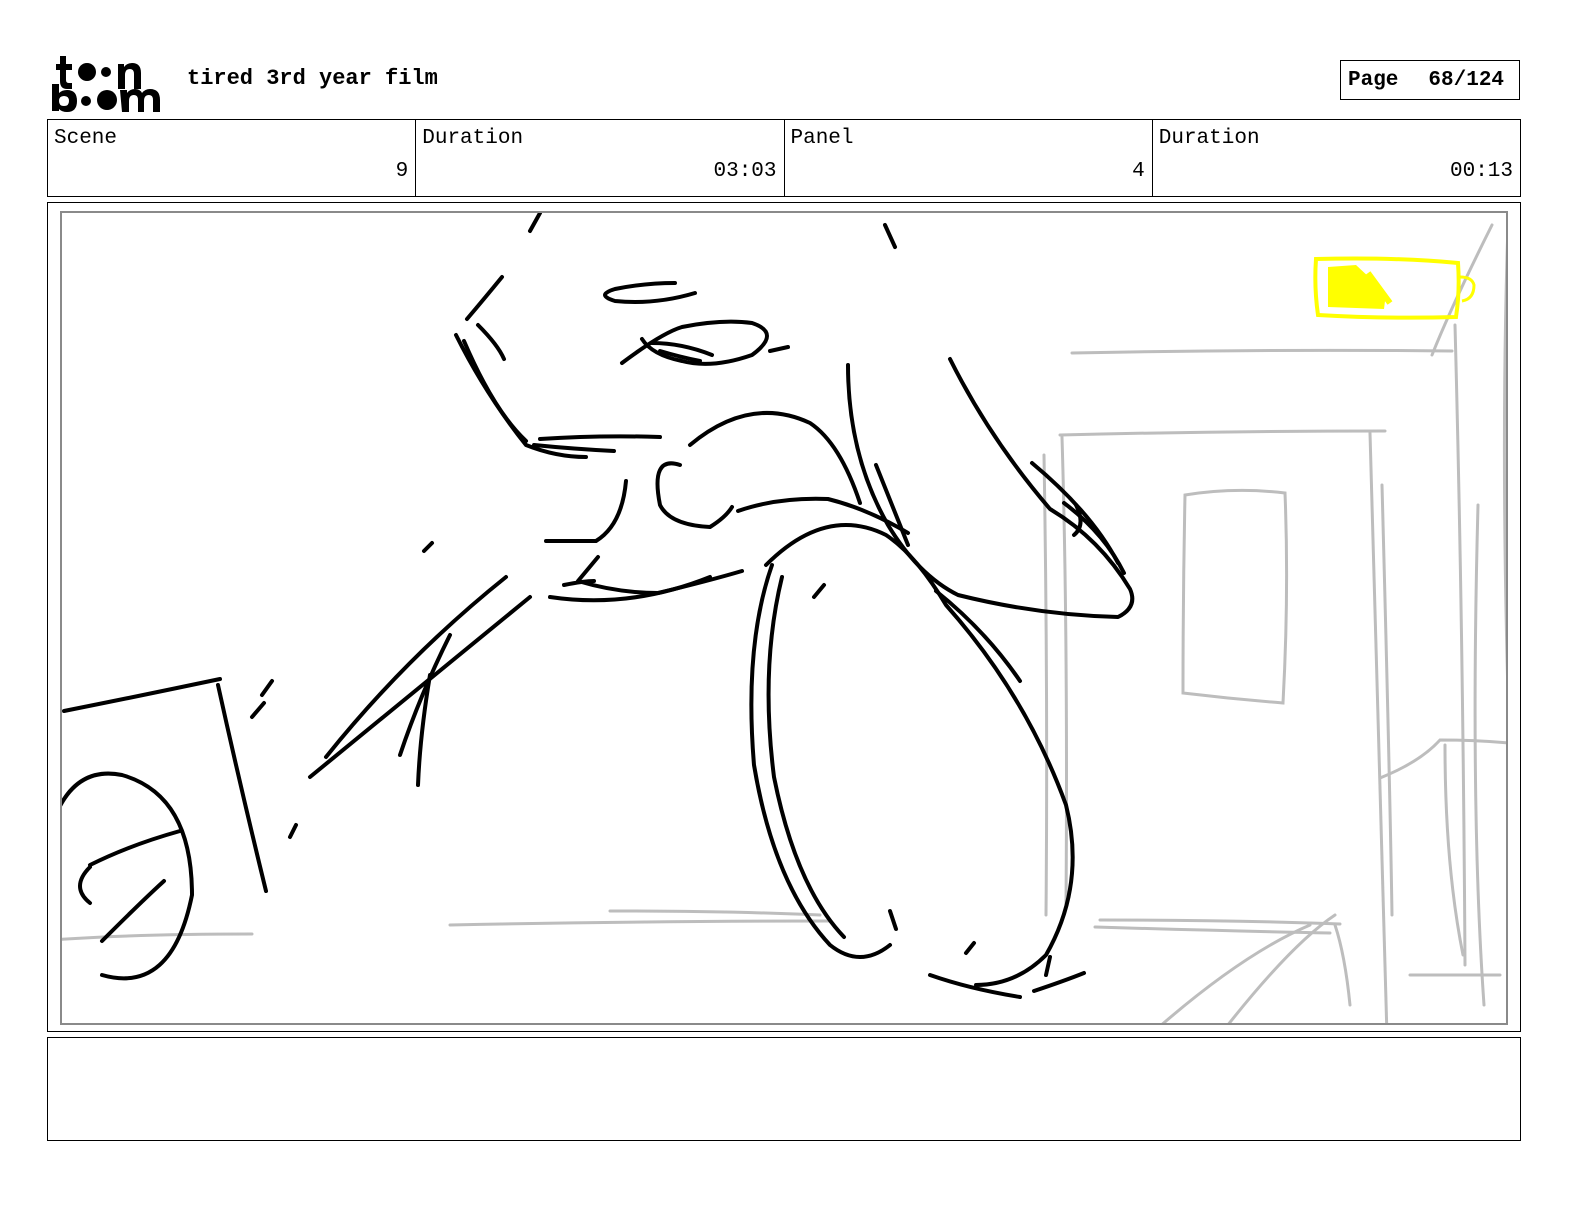  I want to click on page-label: Page, so click(1373, 80).